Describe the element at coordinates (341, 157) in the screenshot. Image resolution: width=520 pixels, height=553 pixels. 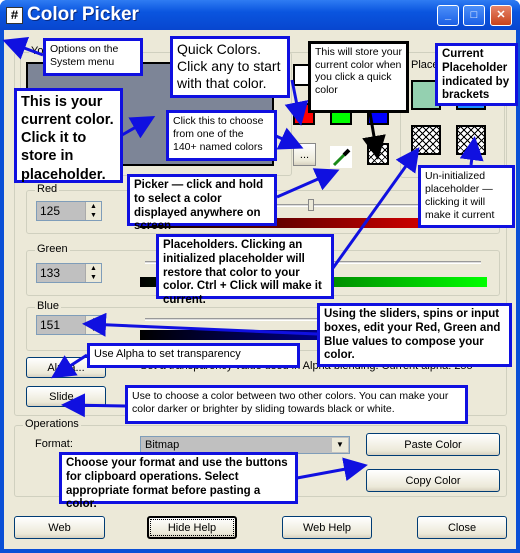
I see `eyedropper-picker-icon` at that location.